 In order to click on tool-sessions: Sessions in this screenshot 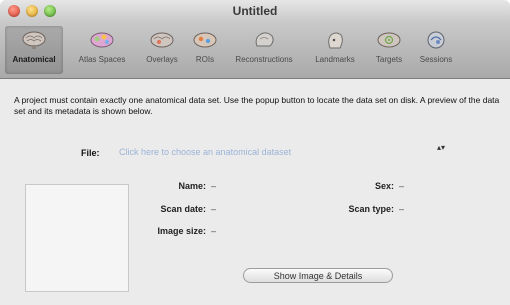, I will do `click(436, 50)`.